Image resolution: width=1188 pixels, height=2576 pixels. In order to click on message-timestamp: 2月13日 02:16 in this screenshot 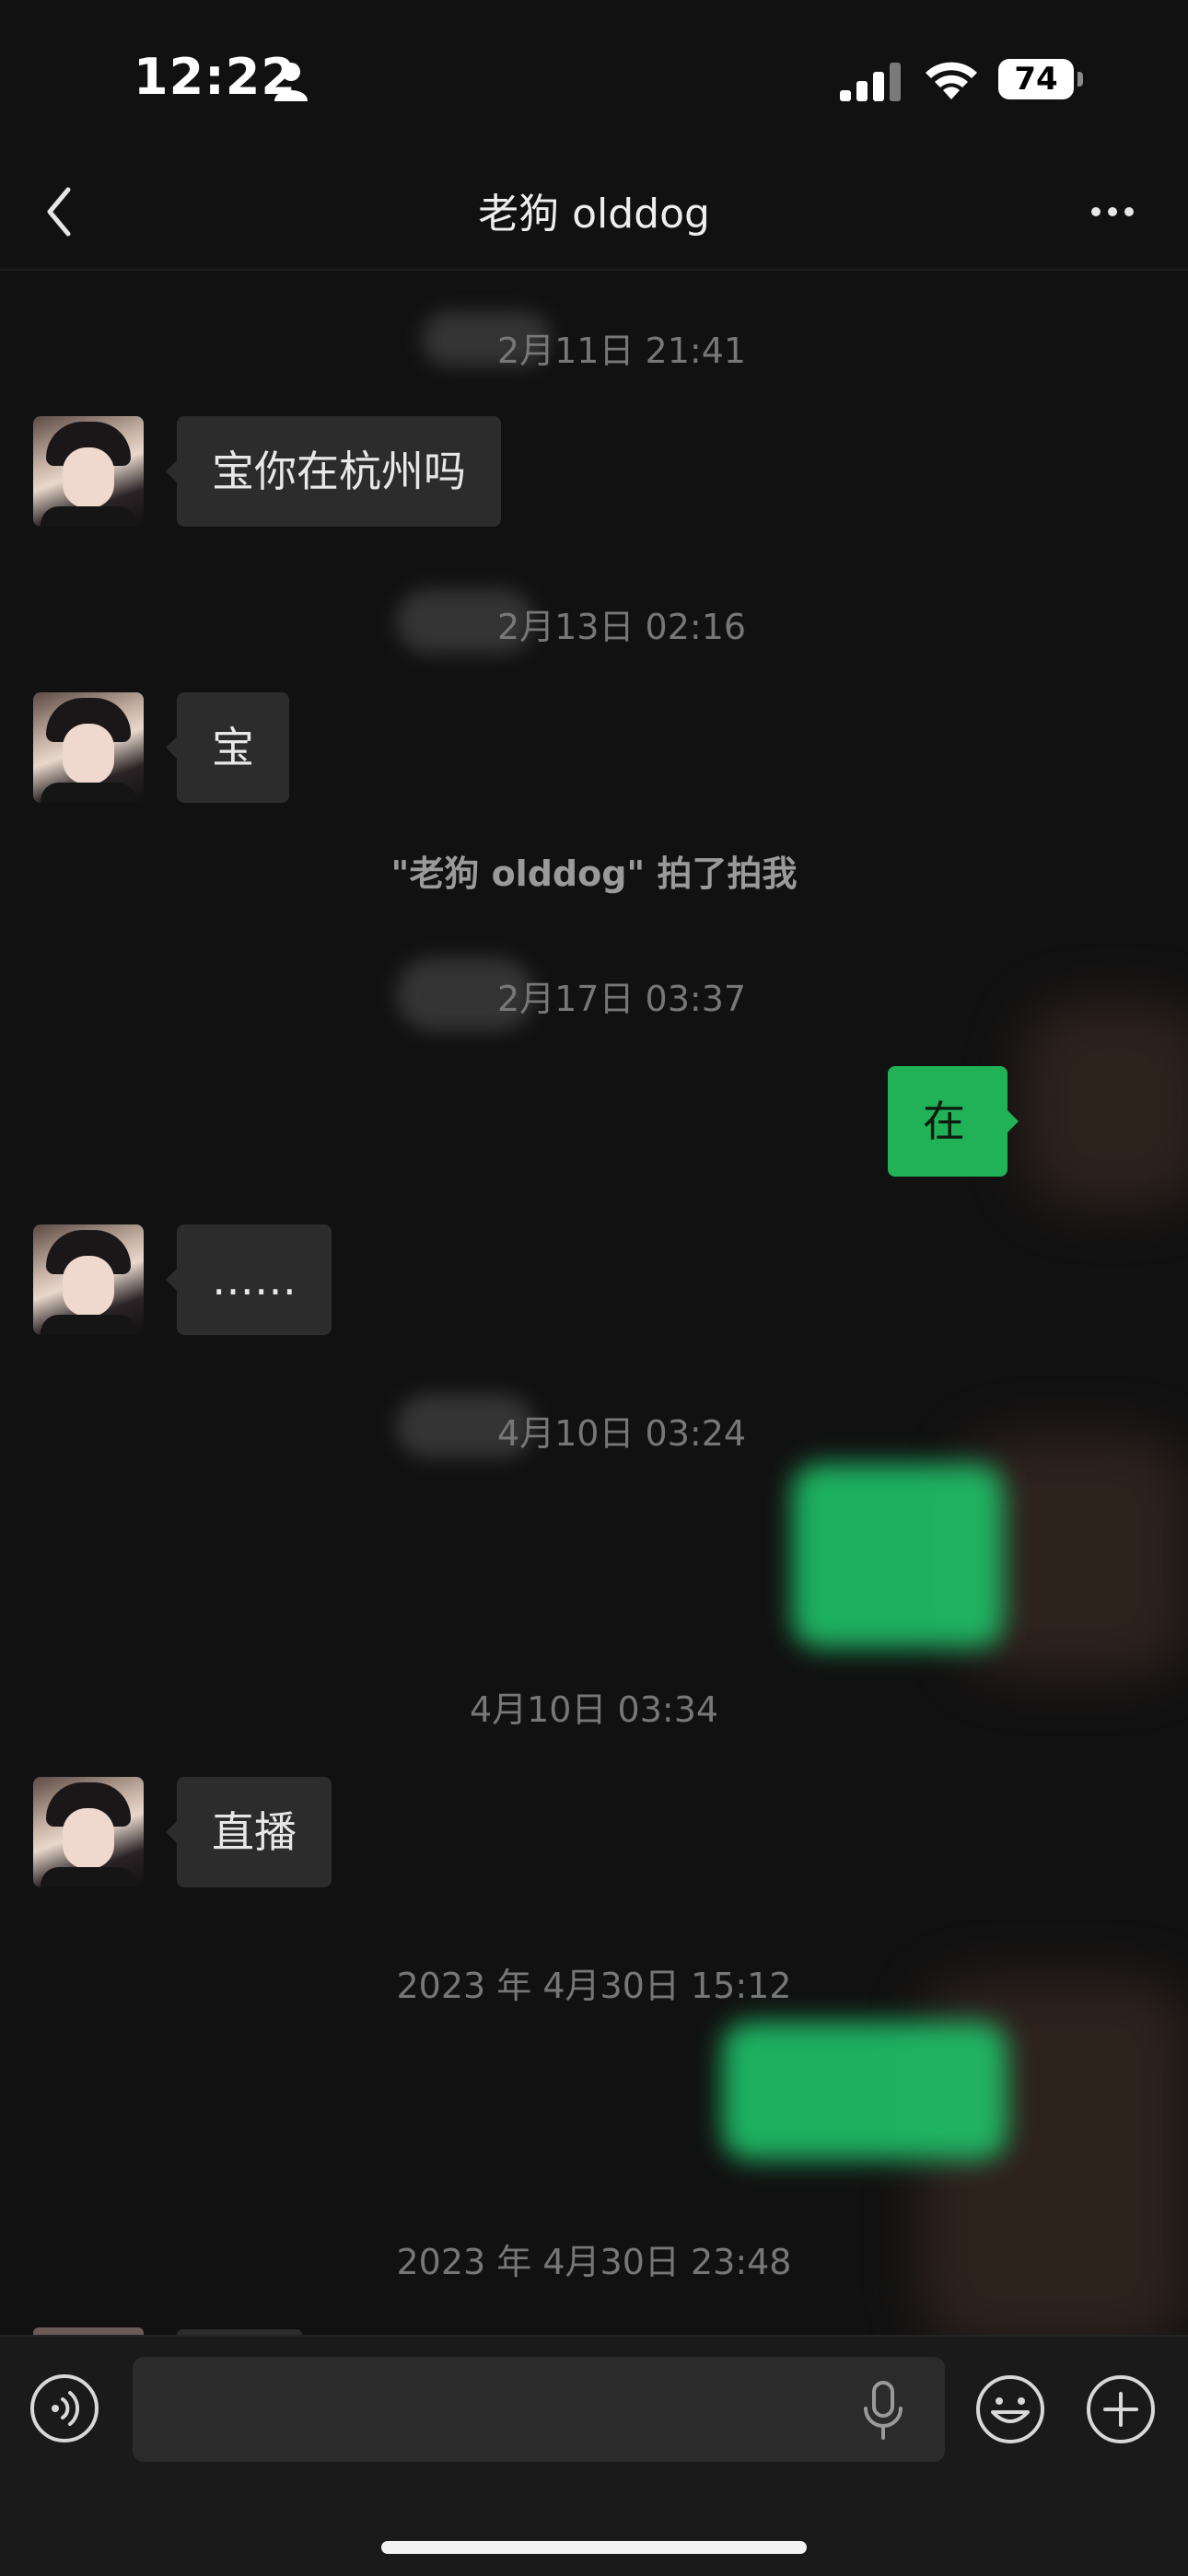, I will do `click(621, 627)`.